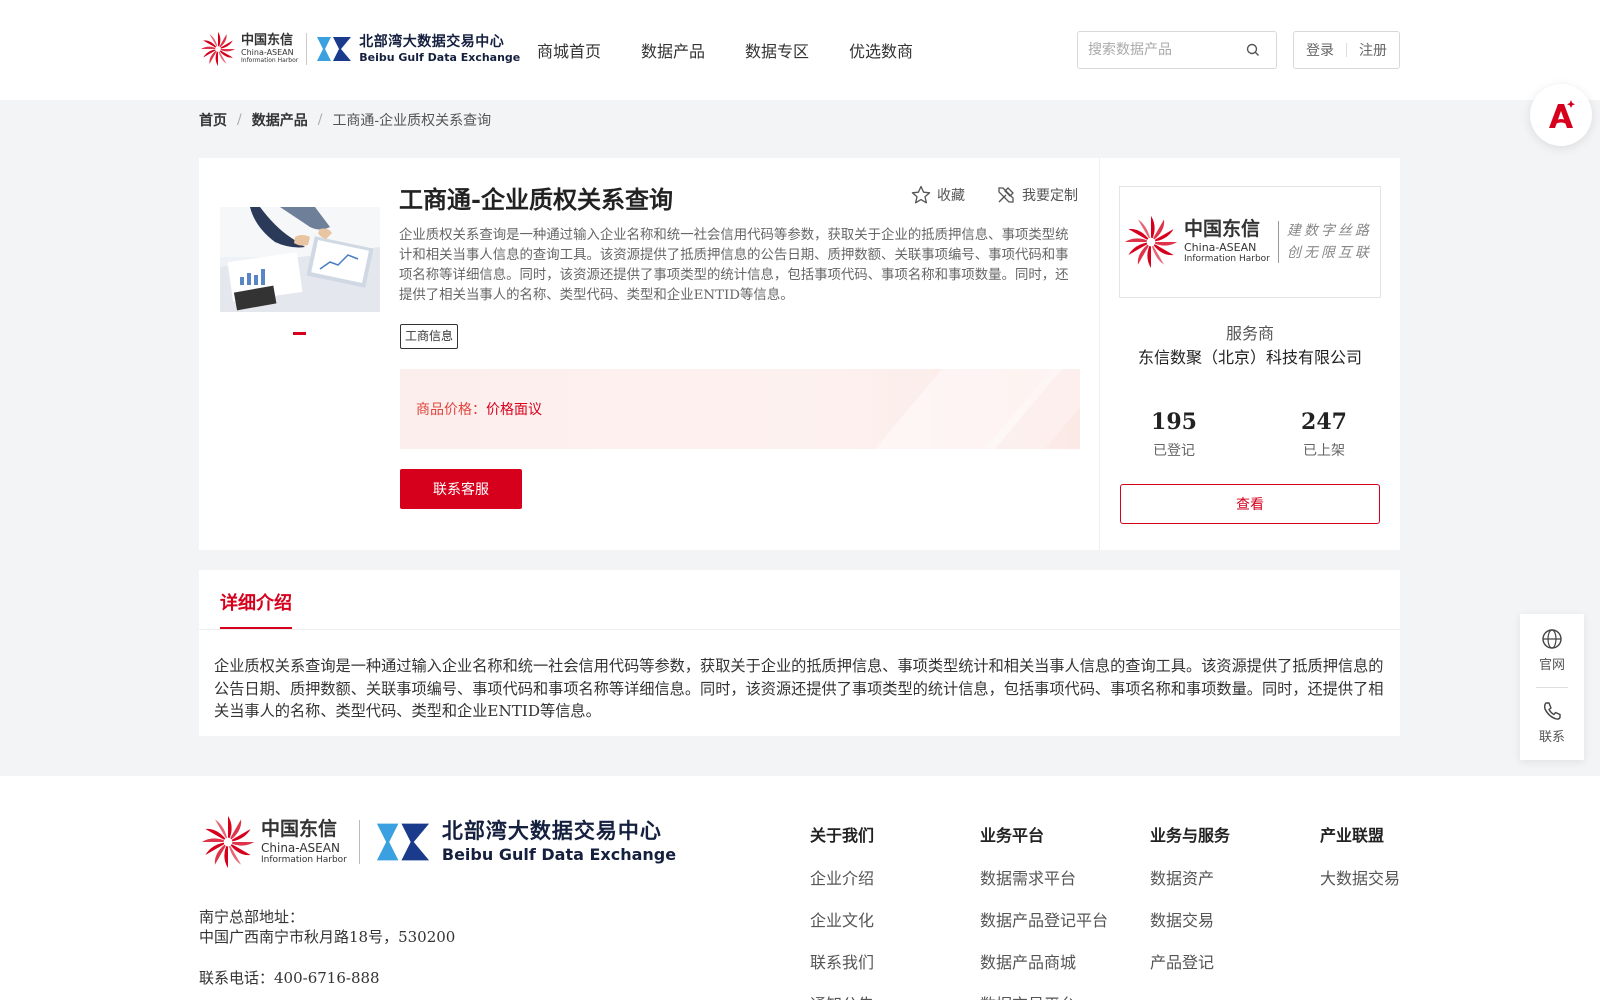 This screenshot has height=1000, width=1600. I want to click on nav-preferred-merchants: 优选数商, so click(881, 50).